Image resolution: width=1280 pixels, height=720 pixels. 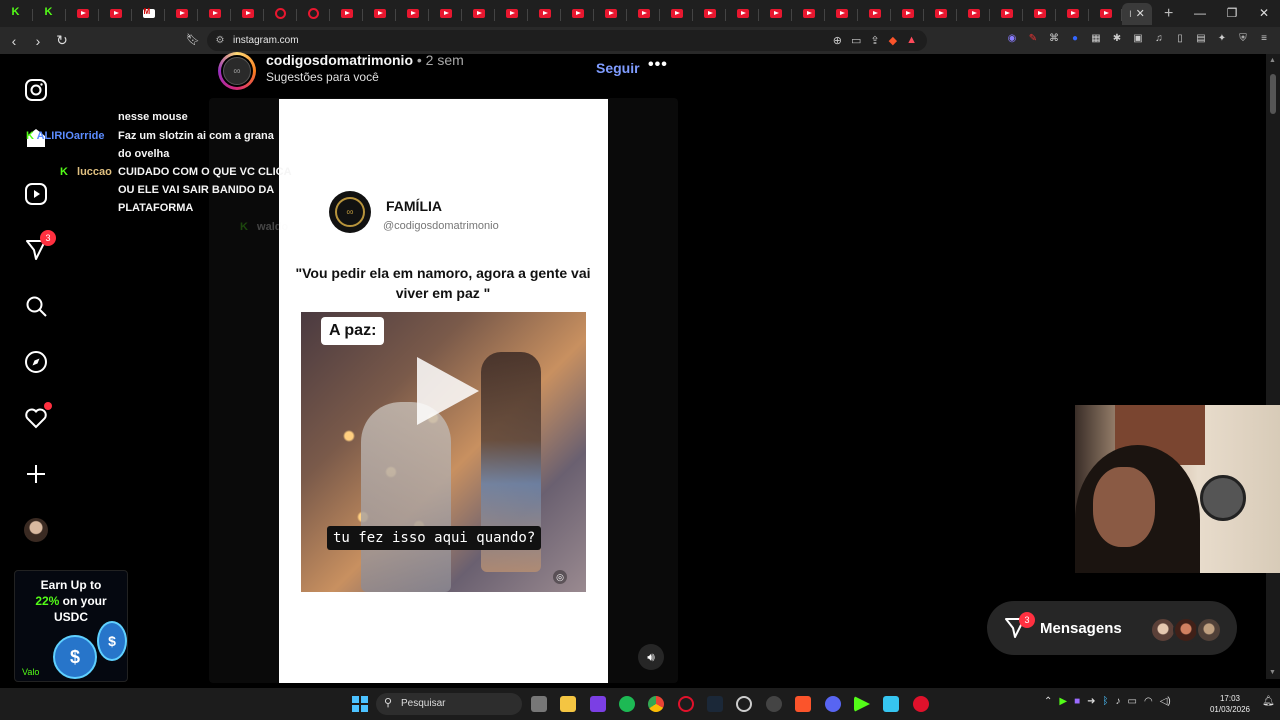 What do you see at coordinates (1033, 39) in the screenshot?
I see `extension-icon: ✎` at bounding box center [1033, 39].